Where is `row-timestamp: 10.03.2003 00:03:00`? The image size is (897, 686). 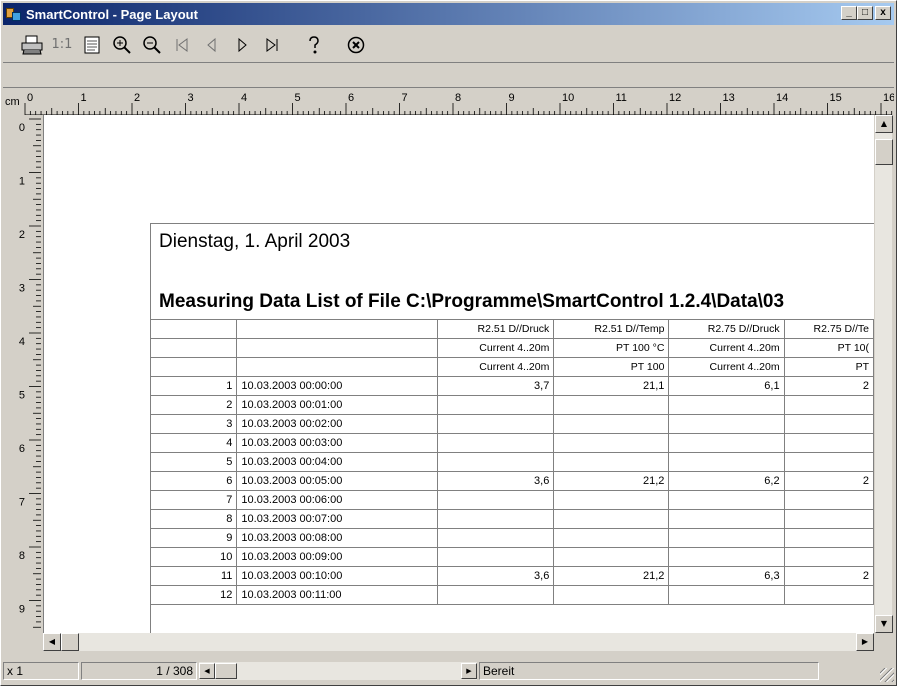 row-timestamp: 10.03.2003 00:03:00 is located at coordinates (337, 443).